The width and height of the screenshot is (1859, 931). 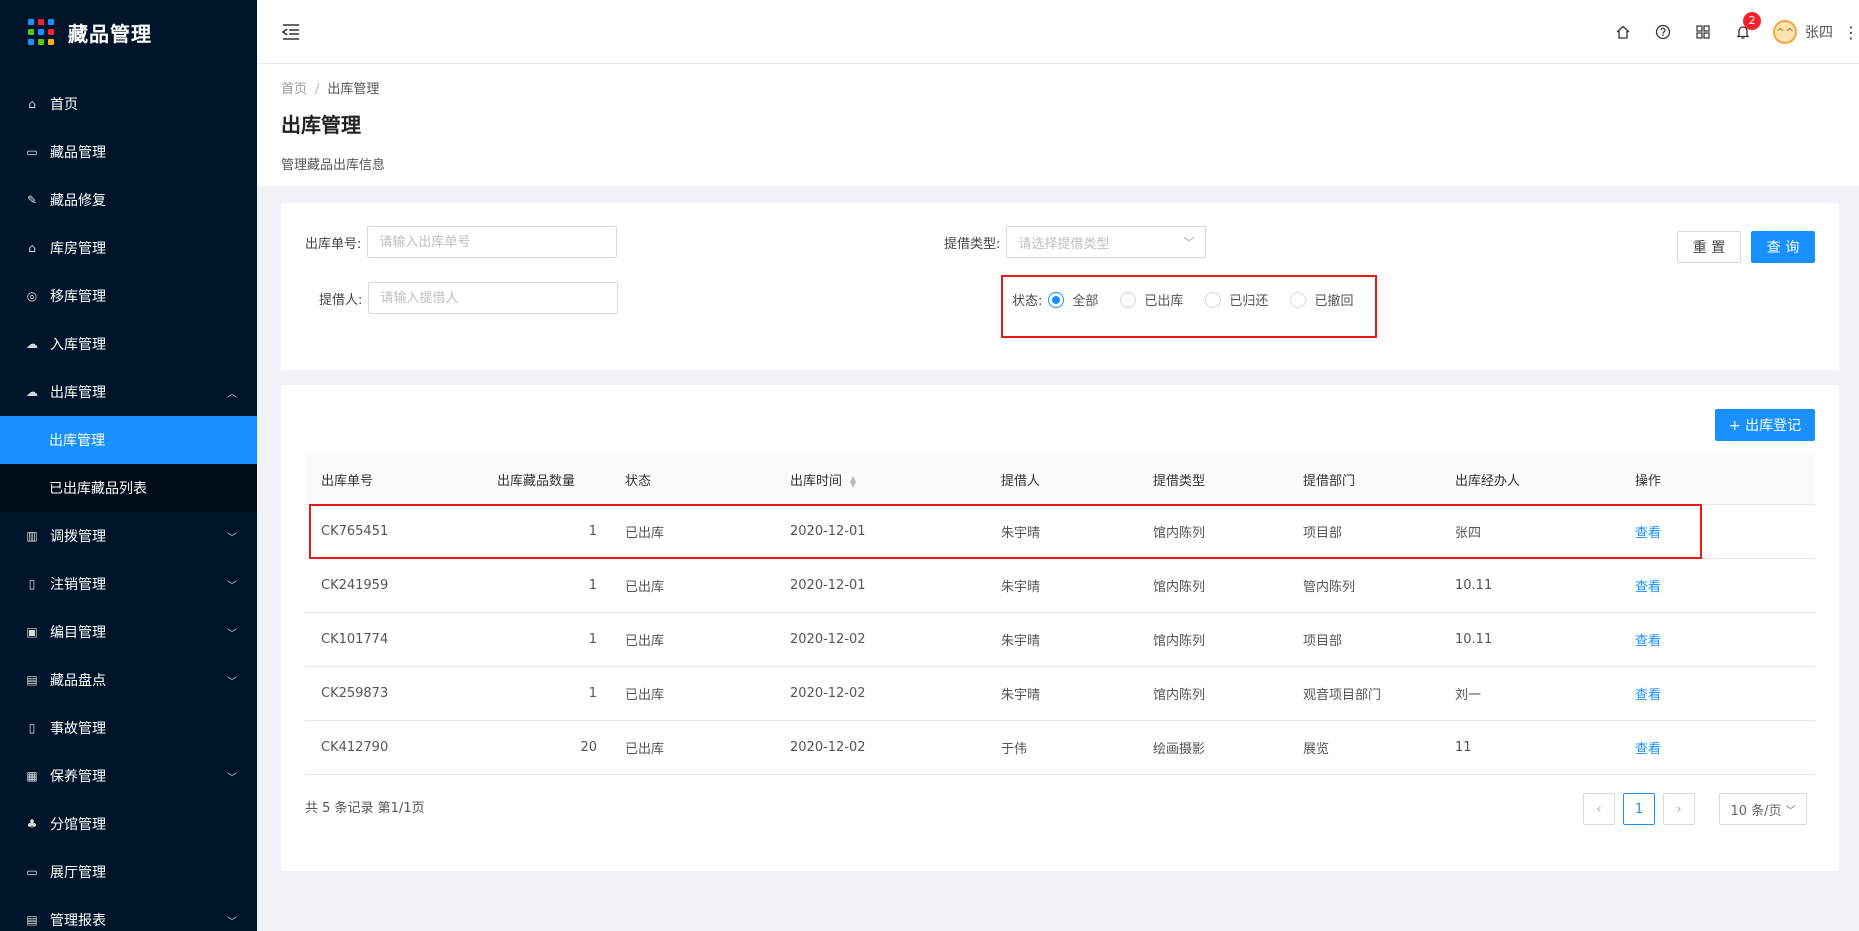 What do you see at coordinates (321, 125) in the screenshot?
I see `page-title: 出库管理` at bounding box center [321, 125].